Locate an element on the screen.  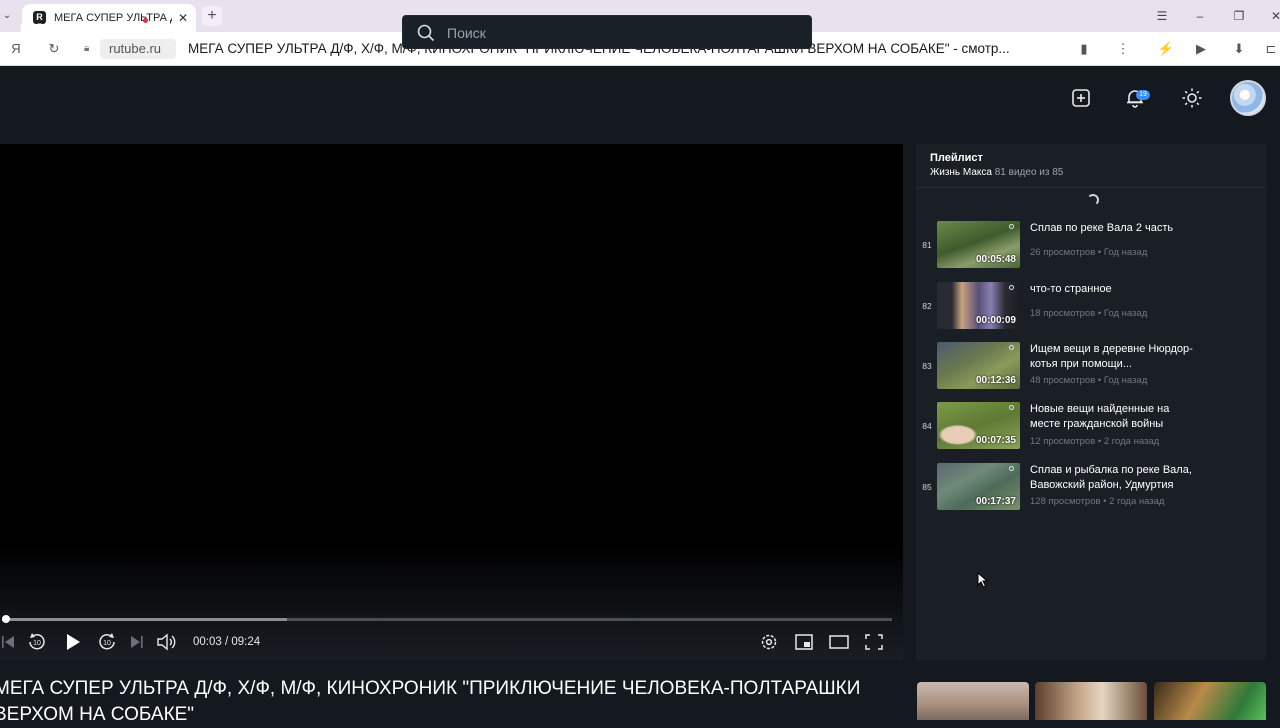
video-meta: 18 просмотров • Год назад is located at coordinates (1088, 314).